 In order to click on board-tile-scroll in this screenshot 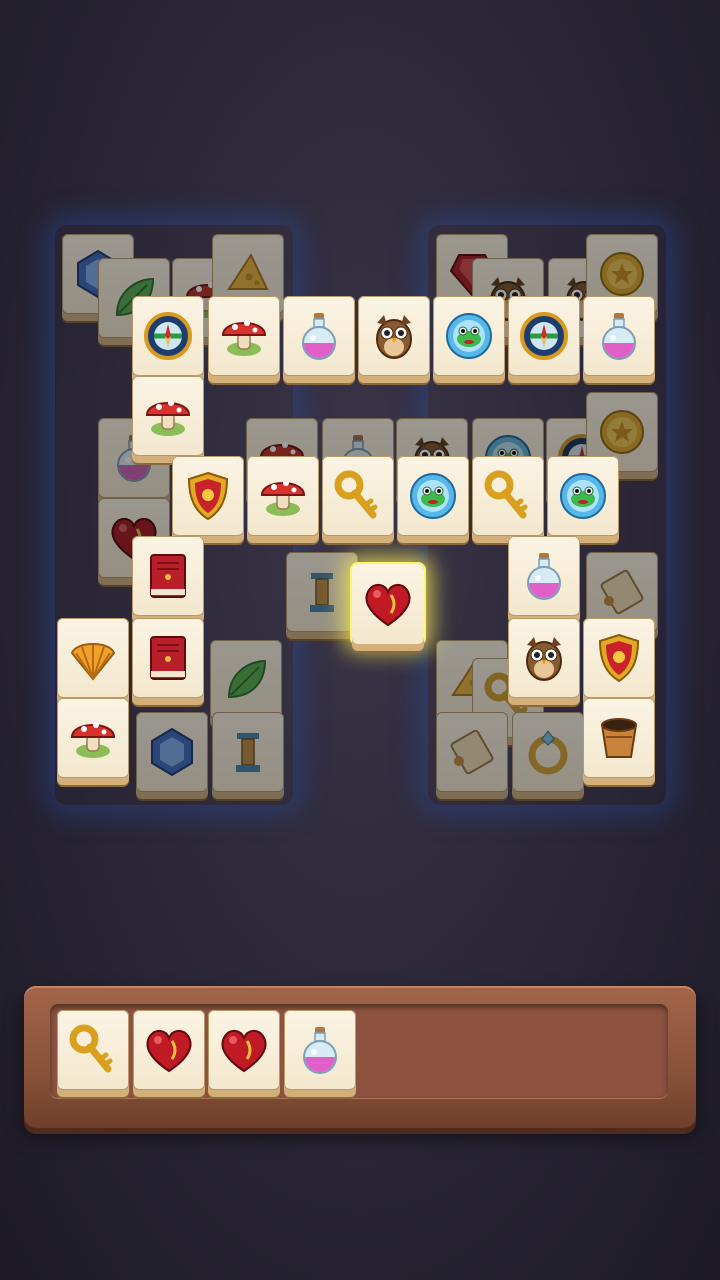, I will do `click(472, 752)`.